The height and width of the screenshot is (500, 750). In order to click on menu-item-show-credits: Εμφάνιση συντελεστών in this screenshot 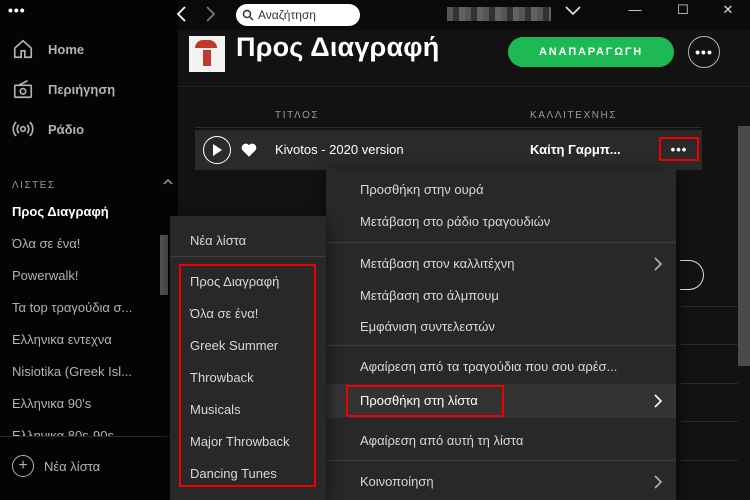, I will do `click(427, 326)`.